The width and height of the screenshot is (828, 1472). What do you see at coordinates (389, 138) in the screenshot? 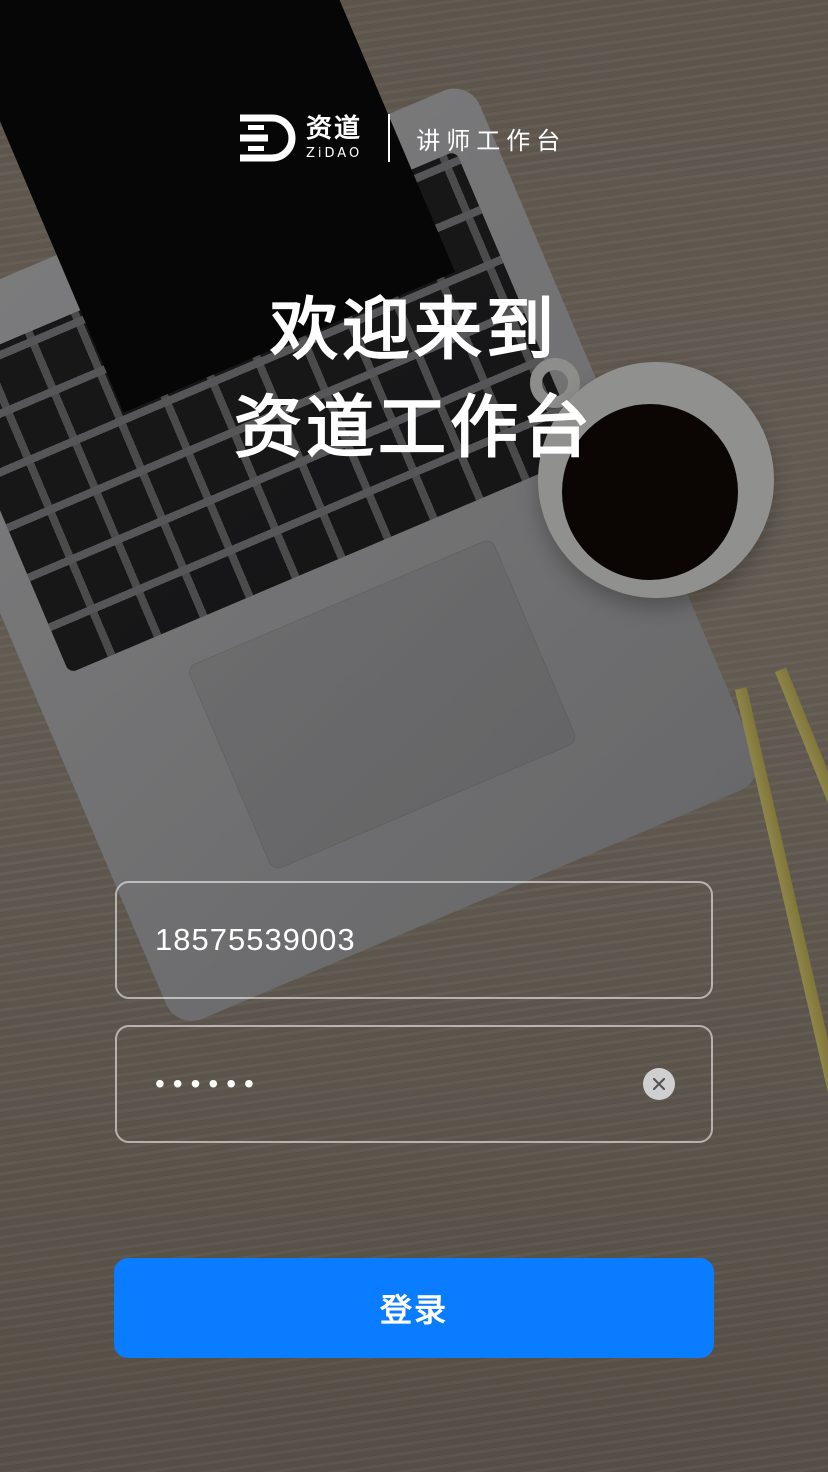
I see `brand-divider` at bounding box center [389, 138].